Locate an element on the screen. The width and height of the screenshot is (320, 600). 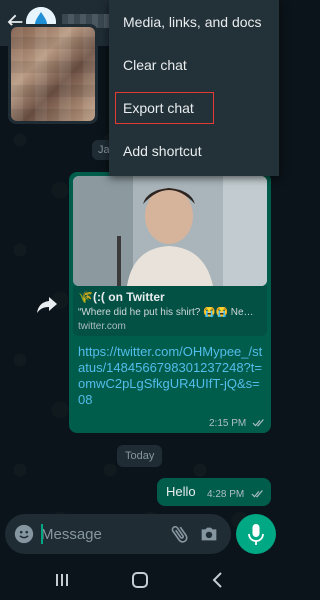
microphone-icon is located at coordinates (256, 534).